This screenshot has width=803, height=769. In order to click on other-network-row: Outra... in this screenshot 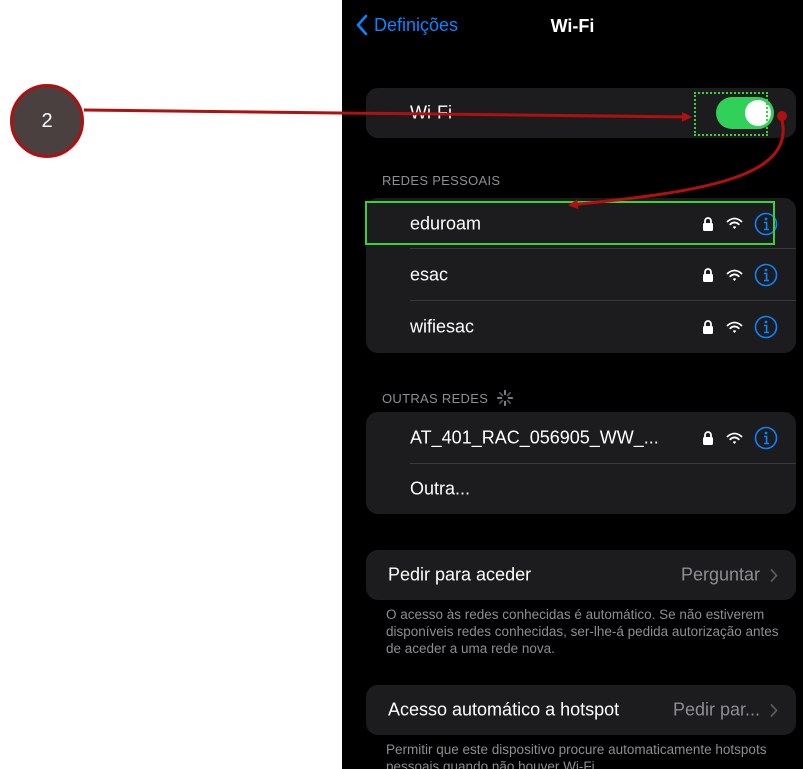, I will do `click(581, 489)`.